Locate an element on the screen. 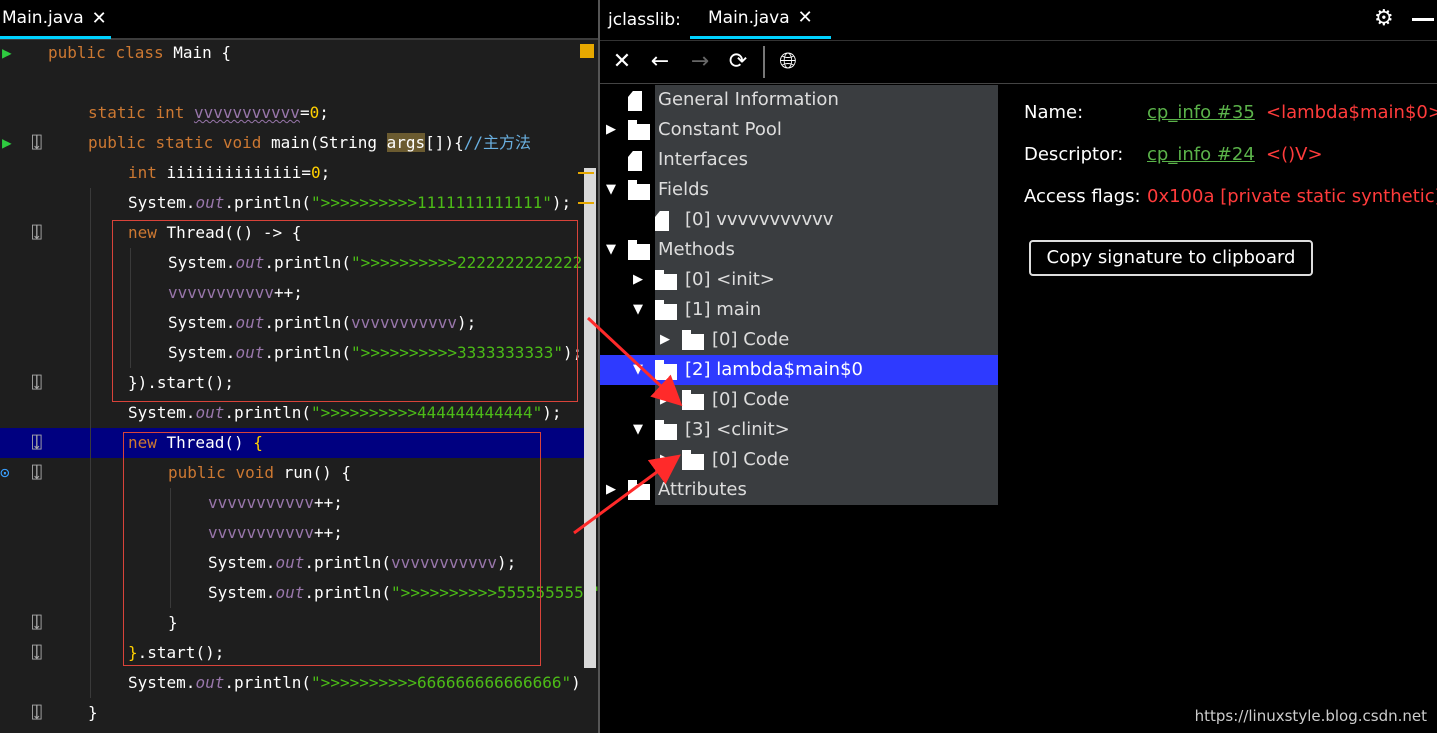 The width and height of the screenshot is (1437, 733). copy-signature-button: Copy signature to clipboard is located at coordinates (1171, 258).